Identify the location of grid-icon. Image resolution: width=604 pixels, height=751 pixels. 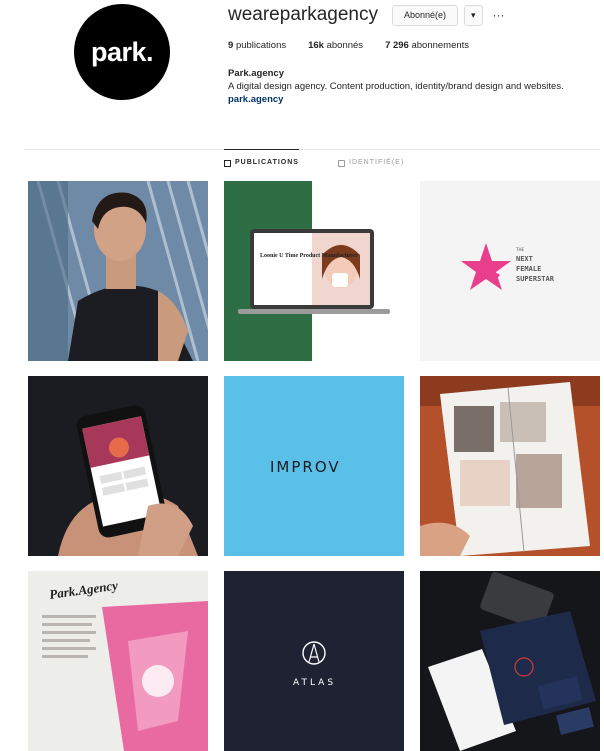
(227, 163).